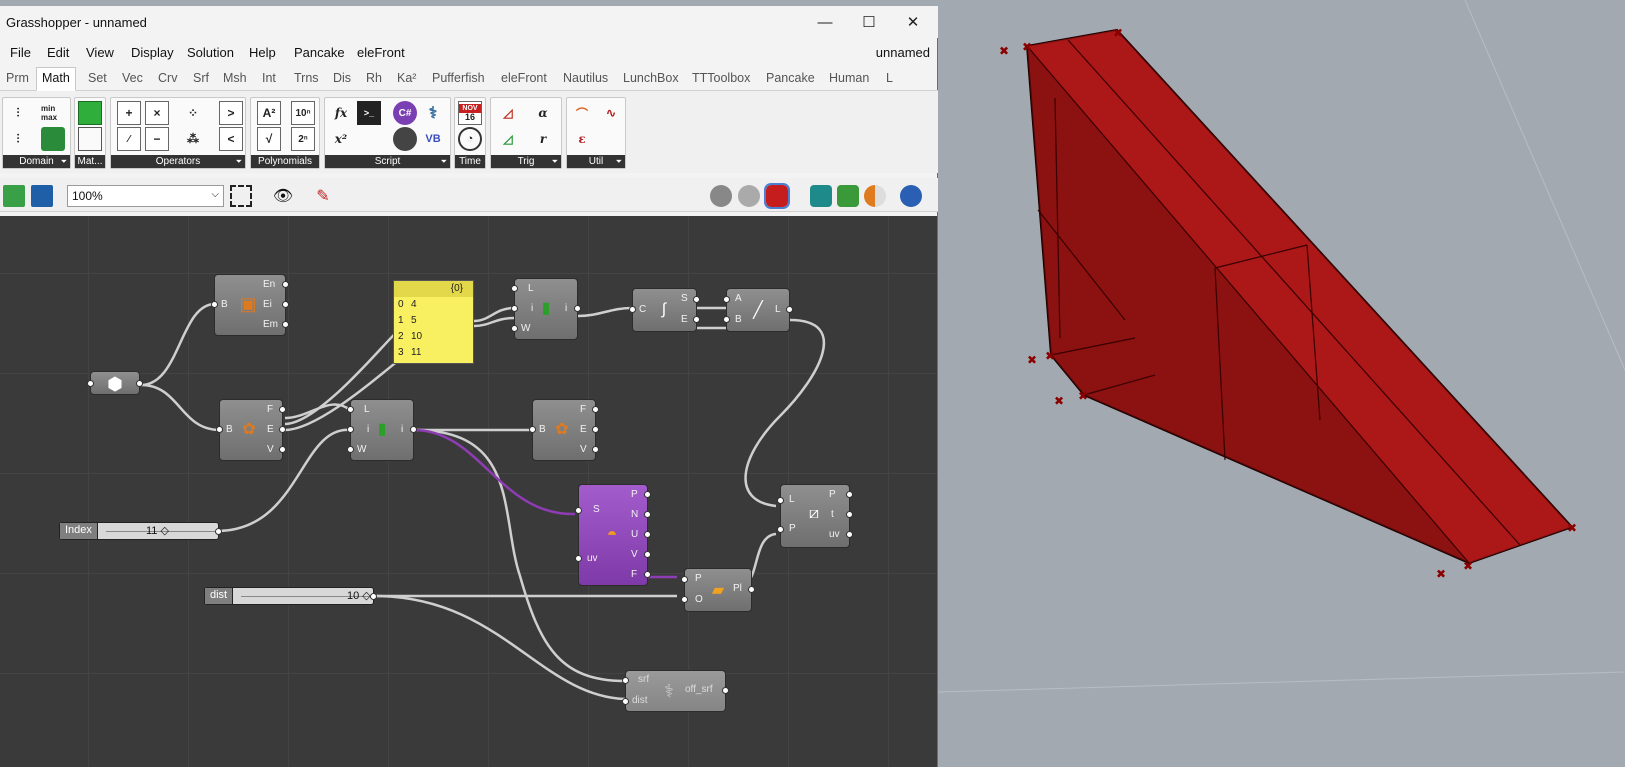  Describe the element at coordinates (269, 139) in the screenshot. I see `square-root-icon: √` at that location.